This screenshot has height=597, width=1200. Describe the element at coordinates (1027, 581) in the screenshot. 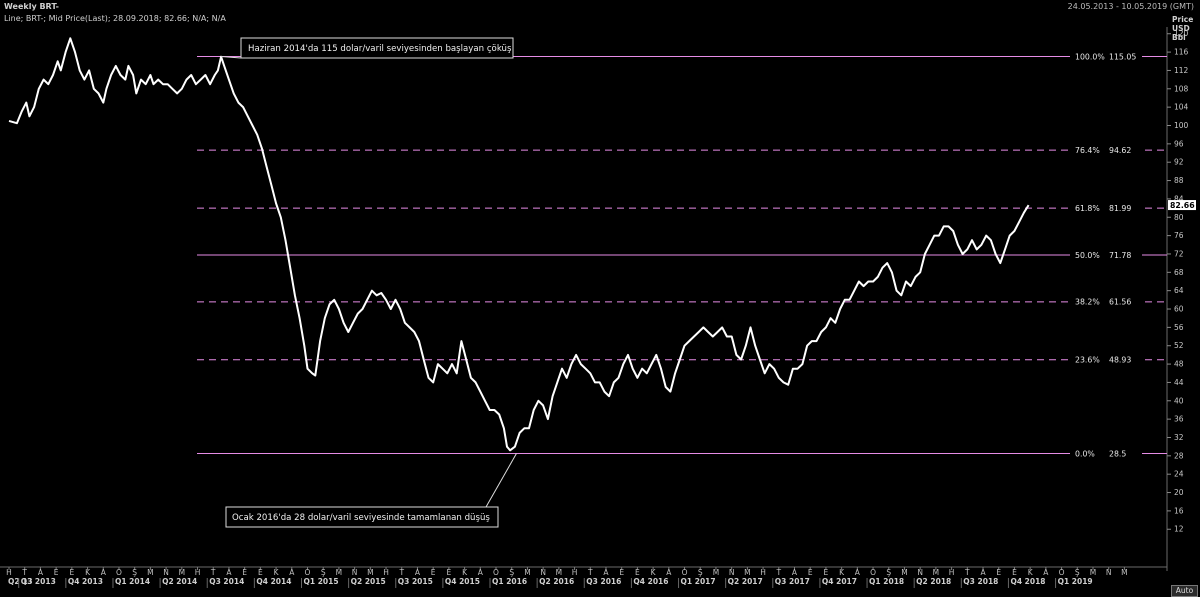

I see `quarter-label: Q4 2018` at that location.